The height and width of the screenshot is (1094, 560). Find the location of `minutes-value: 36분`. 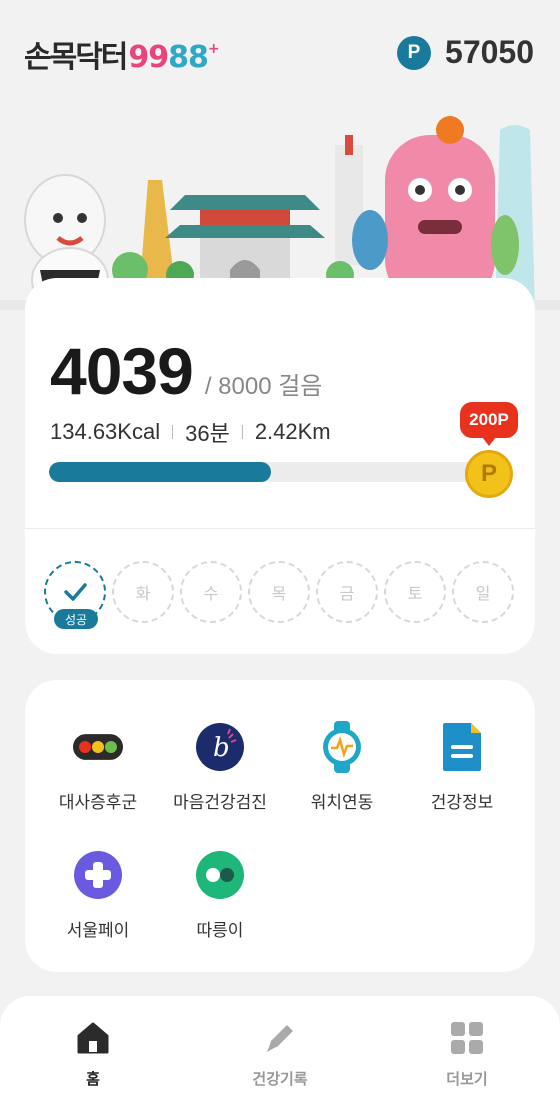

minutes-value: 36분 is located at coordinates (207, 433).